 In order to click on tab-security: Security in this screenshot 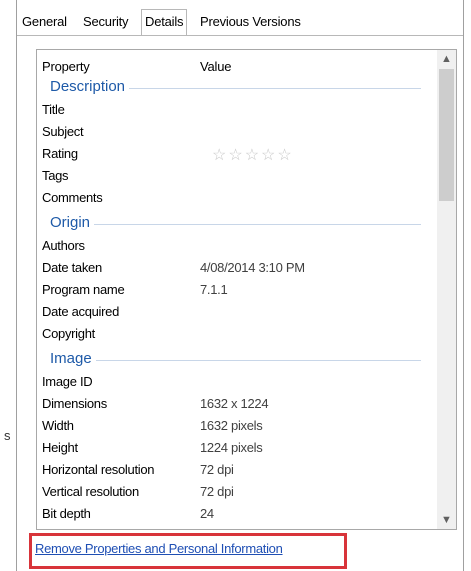, I will do `click(106, 21)`.